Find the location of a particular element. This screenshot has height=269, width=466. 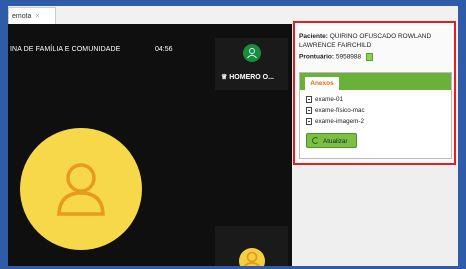

attachment-item: exame-imagem-2 is located at coordinates (335, 121).